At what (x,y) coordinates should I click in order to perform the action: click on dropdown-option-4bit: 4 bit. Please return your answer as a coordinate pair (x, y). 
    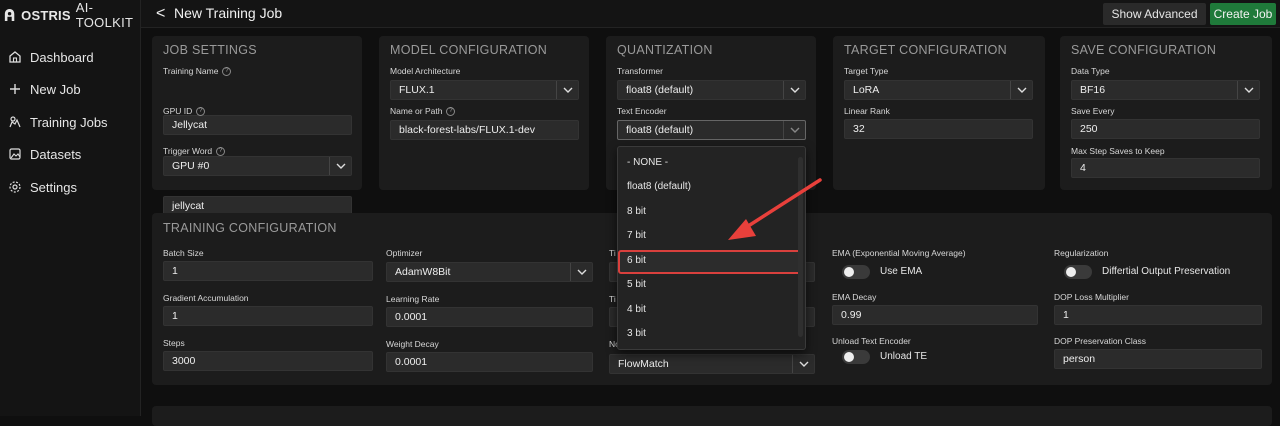
    Looking at the image, I should click on (636, 309).